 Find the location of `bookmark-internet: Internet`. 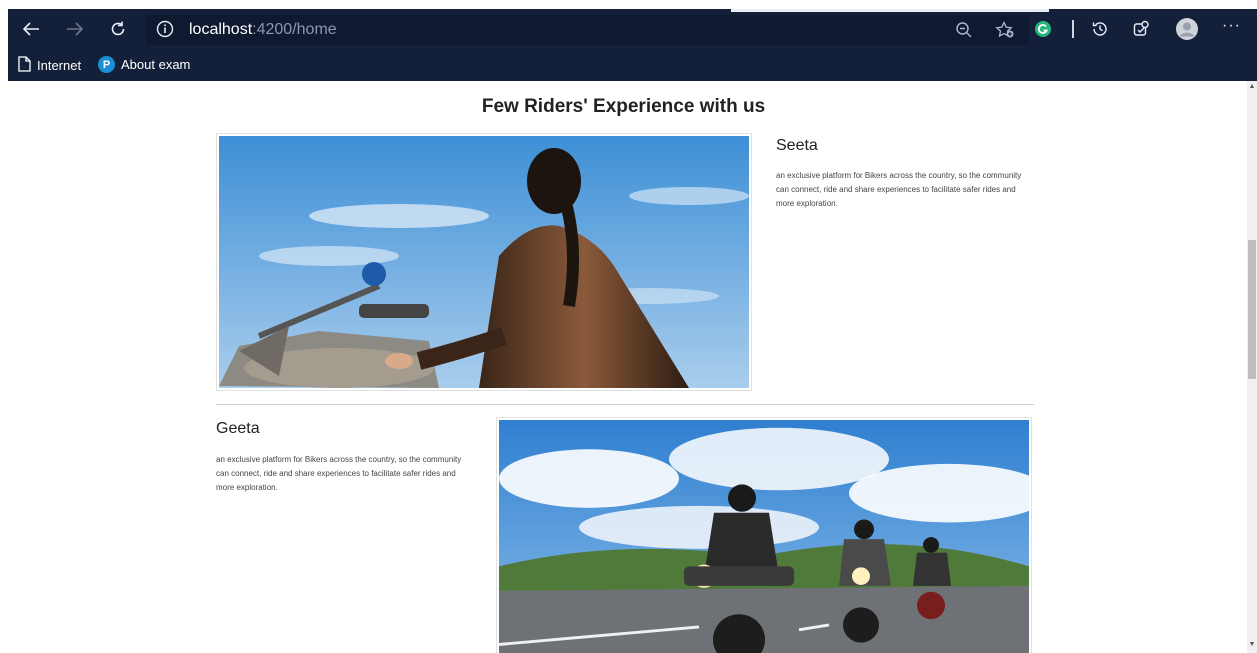

bookmark-internet: Internet is located at coordinates (49, 65).